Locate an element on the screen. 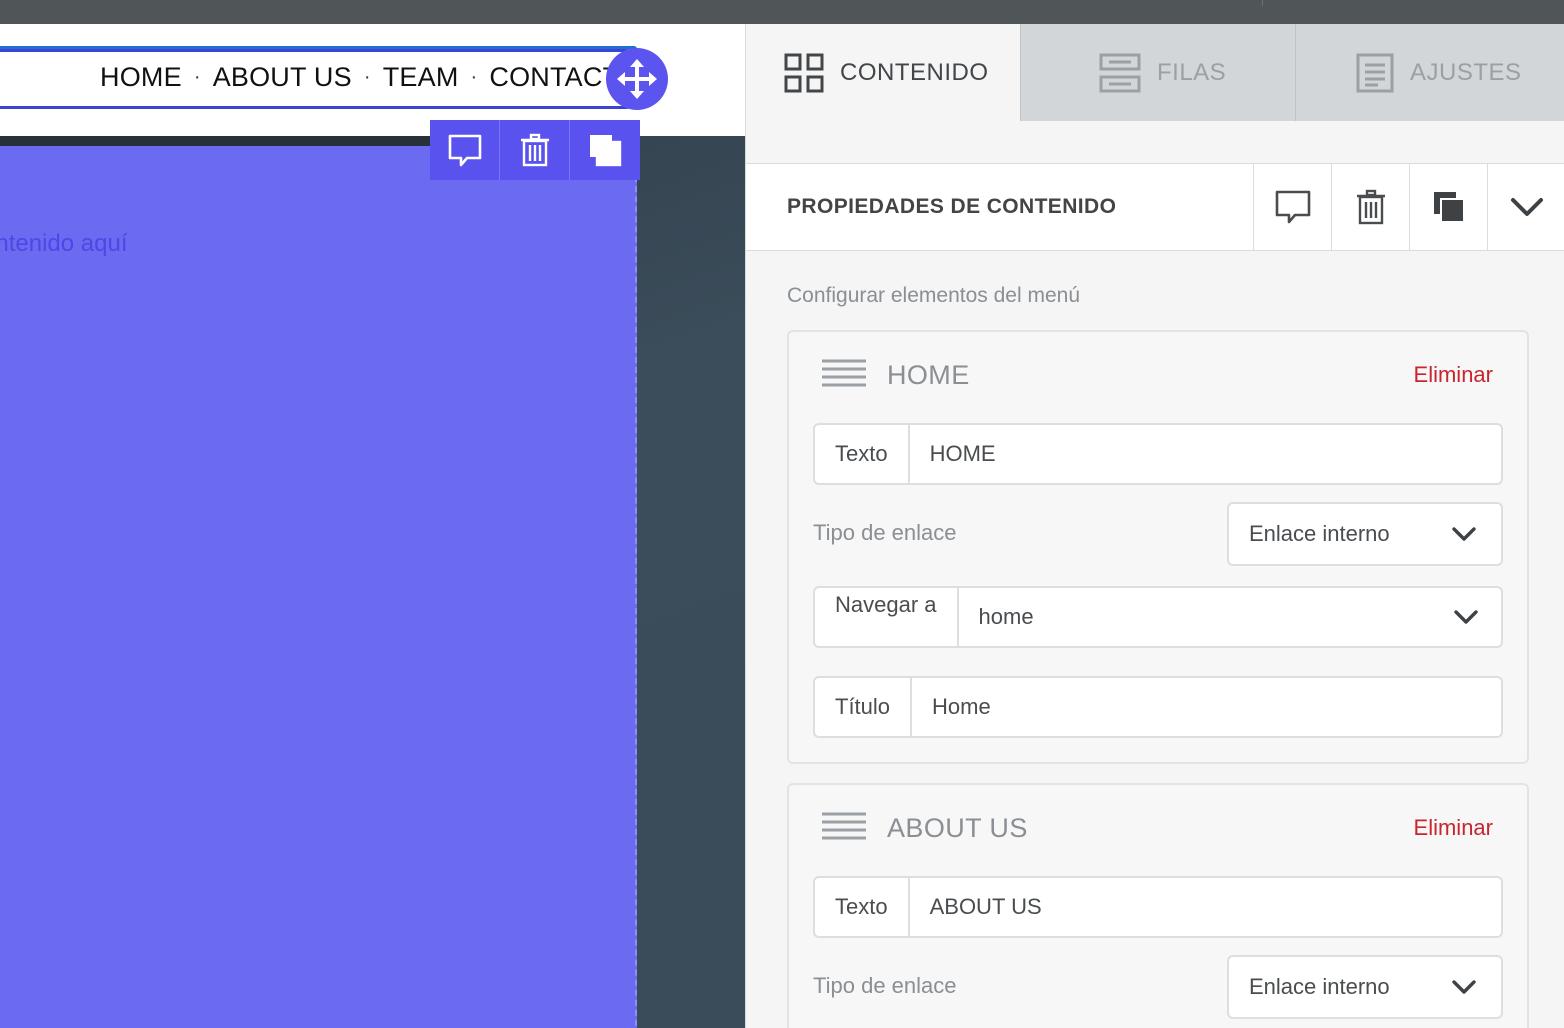 This screenshot has height=1028, width=1564. panel-delete-button is located at coordinates (1370, 207).